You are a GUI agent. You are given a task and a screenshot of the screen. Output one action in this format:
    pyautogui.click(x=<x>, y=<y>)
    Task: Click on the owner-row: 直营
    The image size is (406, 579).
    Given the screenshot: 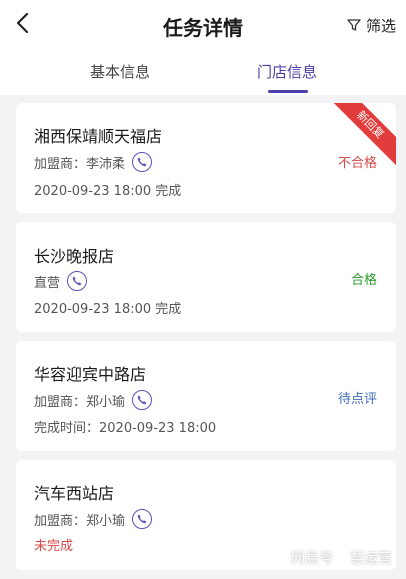 What is the action you would take?
    pyautogui.click(x=61, y=281)
    